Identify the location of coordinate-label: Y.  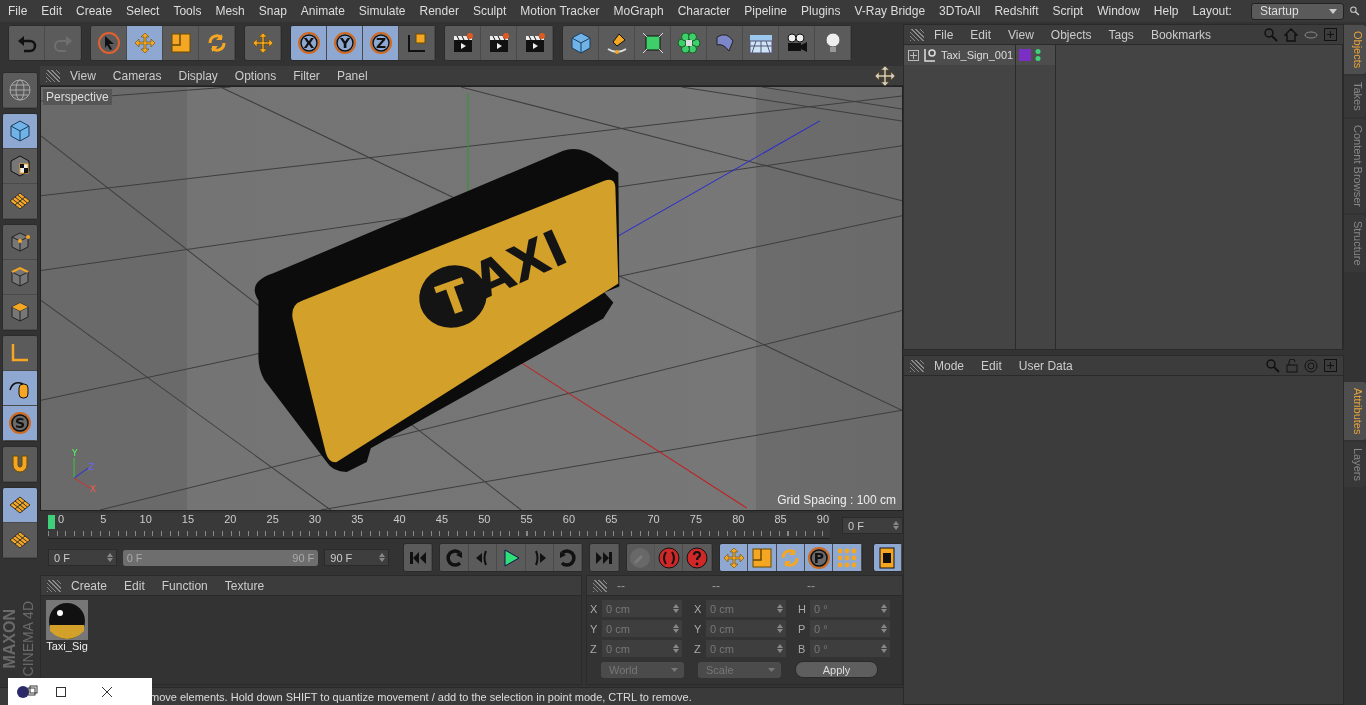
(698, 628).